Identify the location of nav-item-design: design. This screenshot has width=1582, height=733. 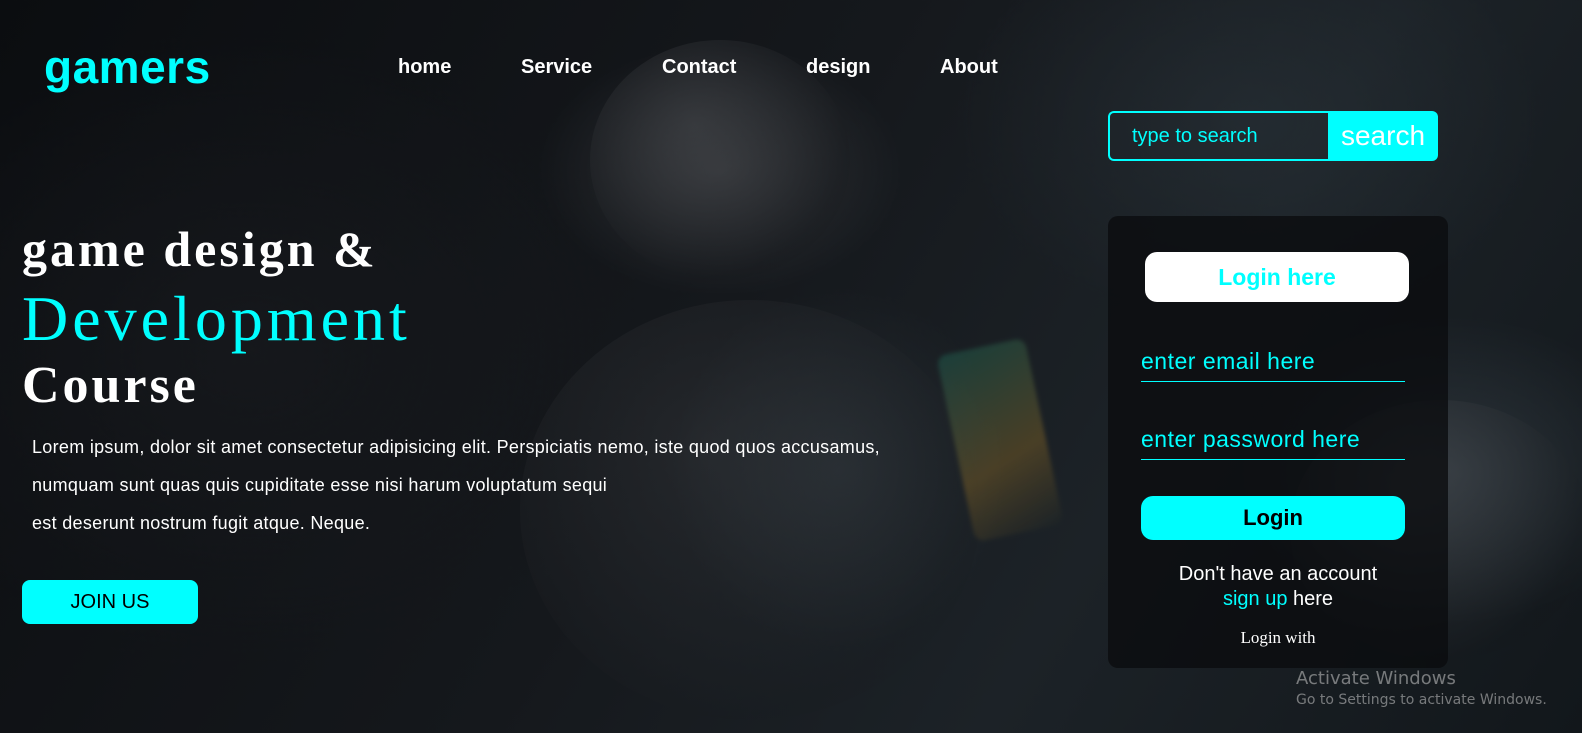
(838, 67).